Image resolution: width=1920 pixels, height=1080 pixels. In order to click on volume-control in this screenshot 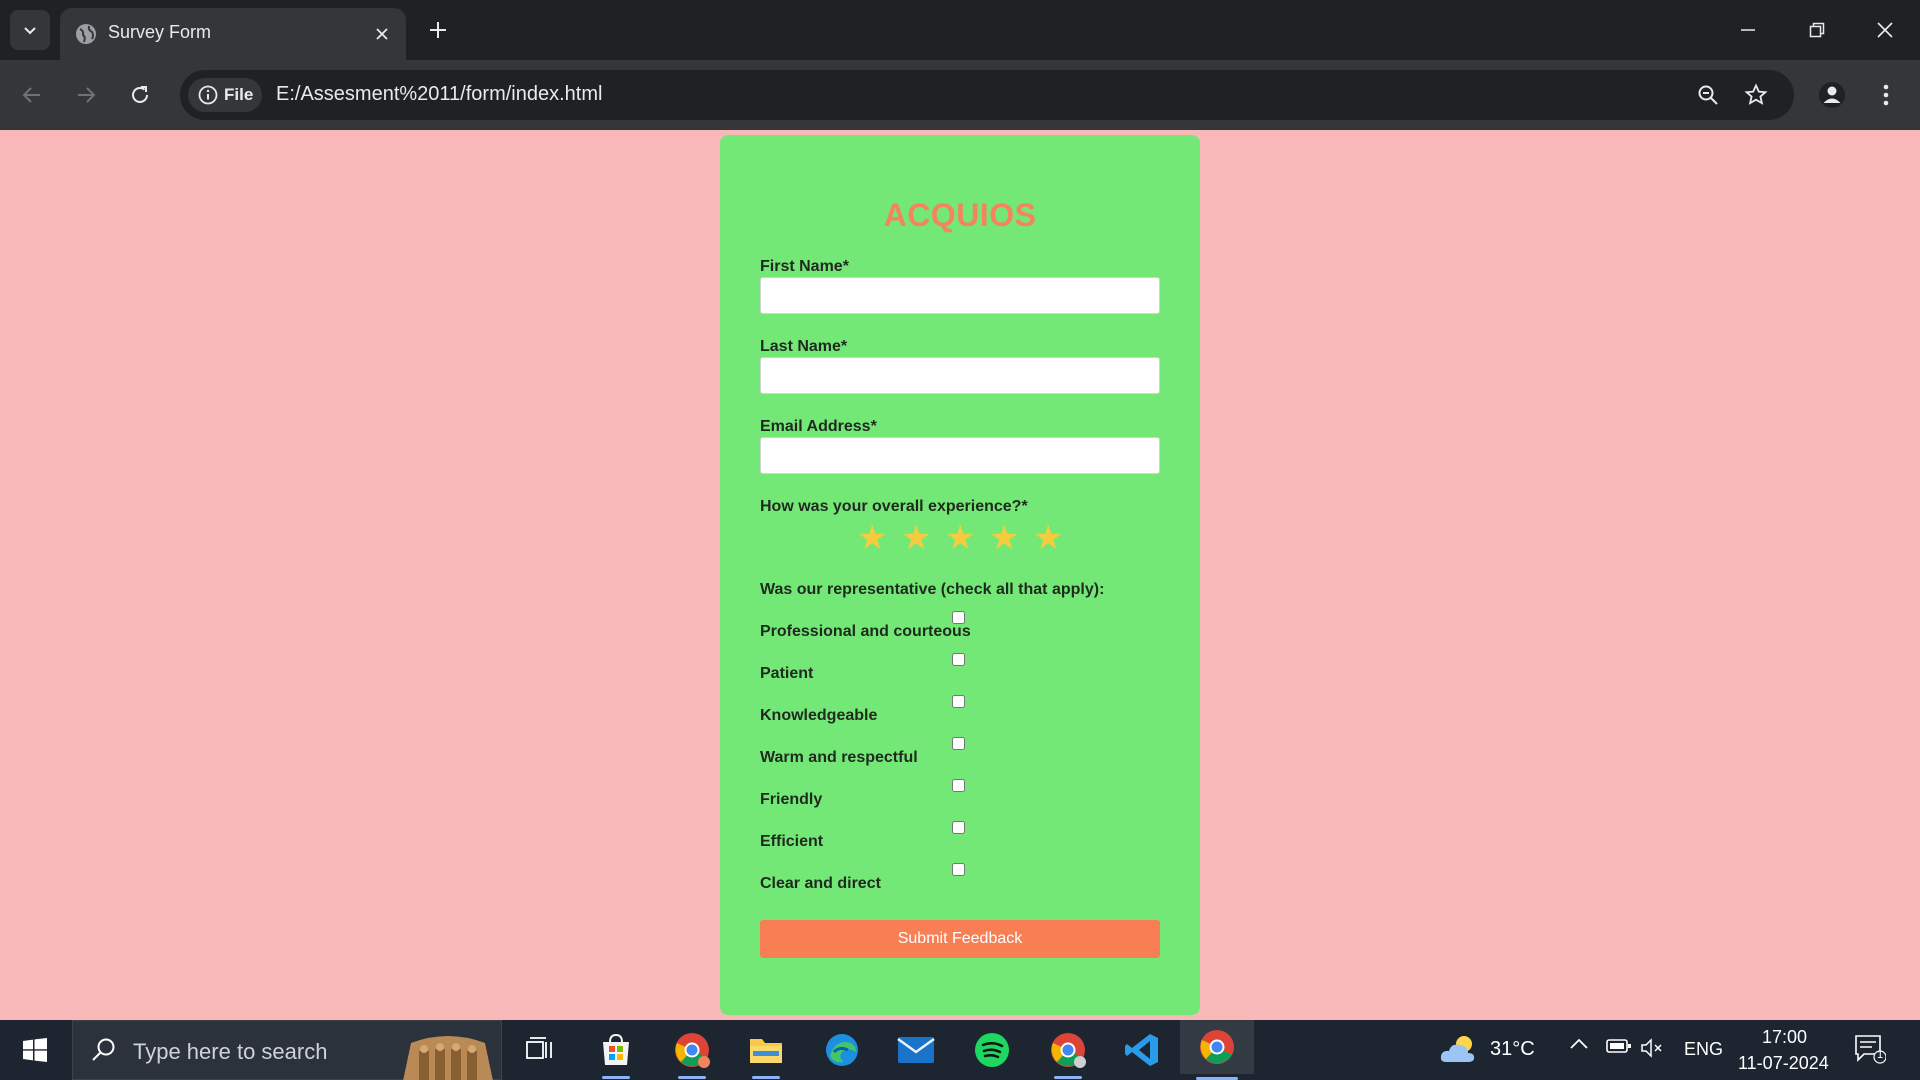, I will do `click(1652, 1048)`.